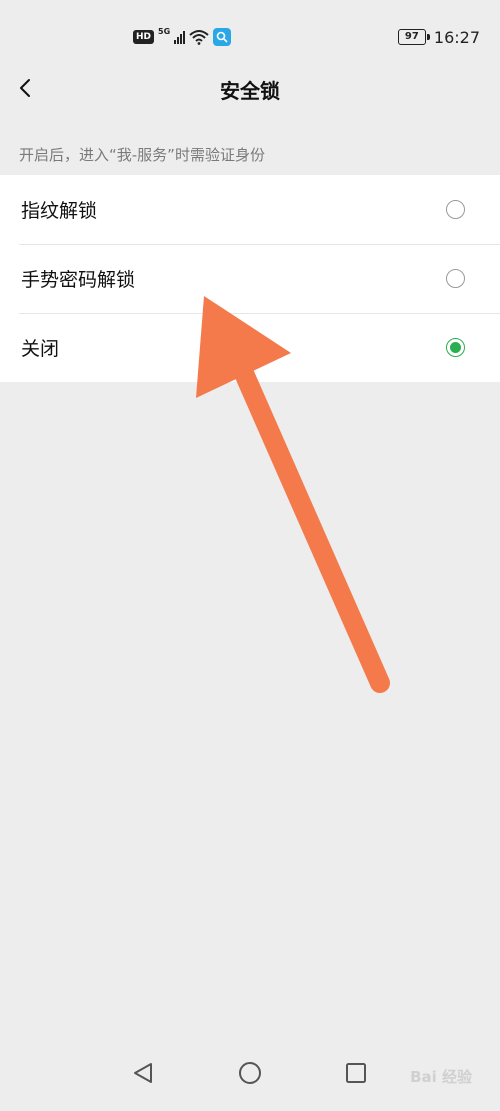 This screenshot has height=1111, width=500. Describe the element at coordinates (456, 37) in the screenshot. I see `status-time: 16:27` at that location.